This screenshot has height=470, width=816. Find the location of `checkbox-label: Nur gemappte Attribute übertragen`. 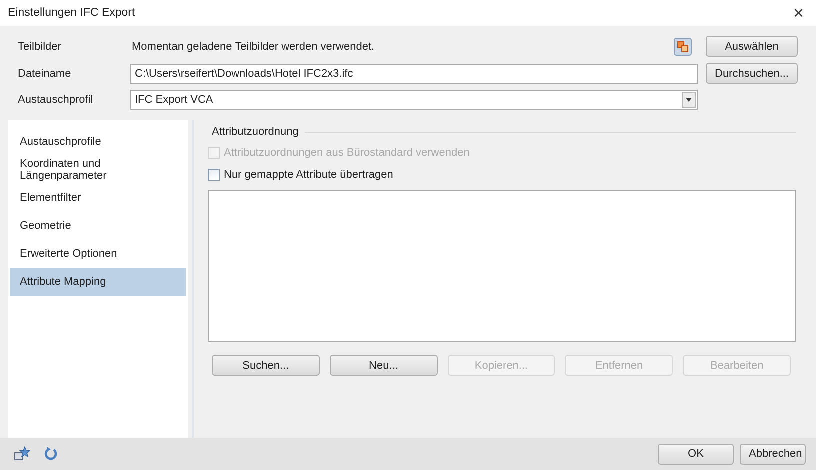

checkbox-label: Nur gemappte Attribute übertragen is located at coordinates (502, 175).